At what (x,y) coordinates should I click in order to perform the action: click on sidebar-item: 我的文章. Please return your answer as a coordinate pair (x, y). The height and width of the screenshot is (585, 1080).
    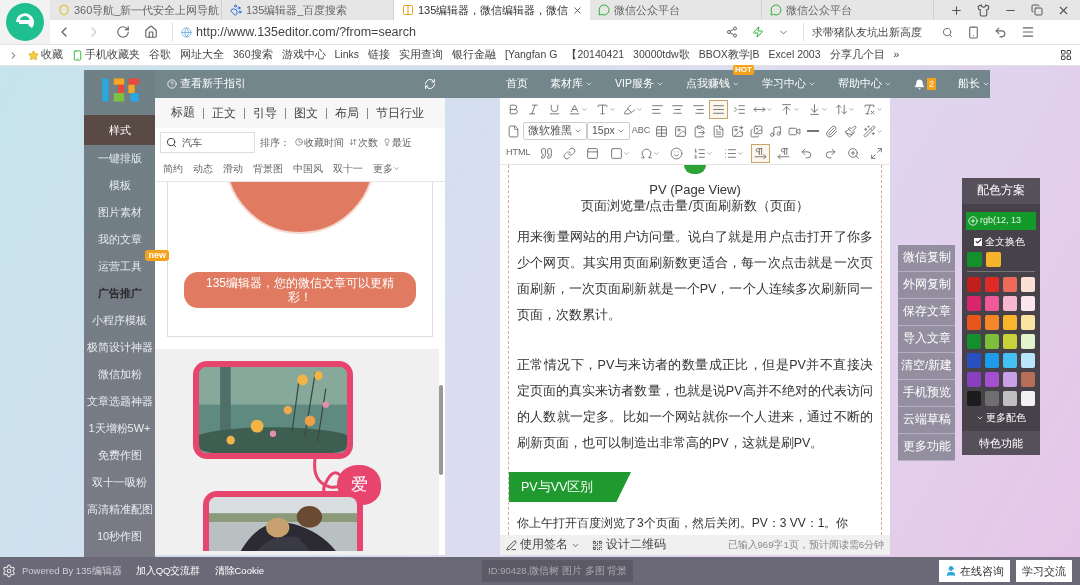
    Looking at the image, I should click on (119, 239).